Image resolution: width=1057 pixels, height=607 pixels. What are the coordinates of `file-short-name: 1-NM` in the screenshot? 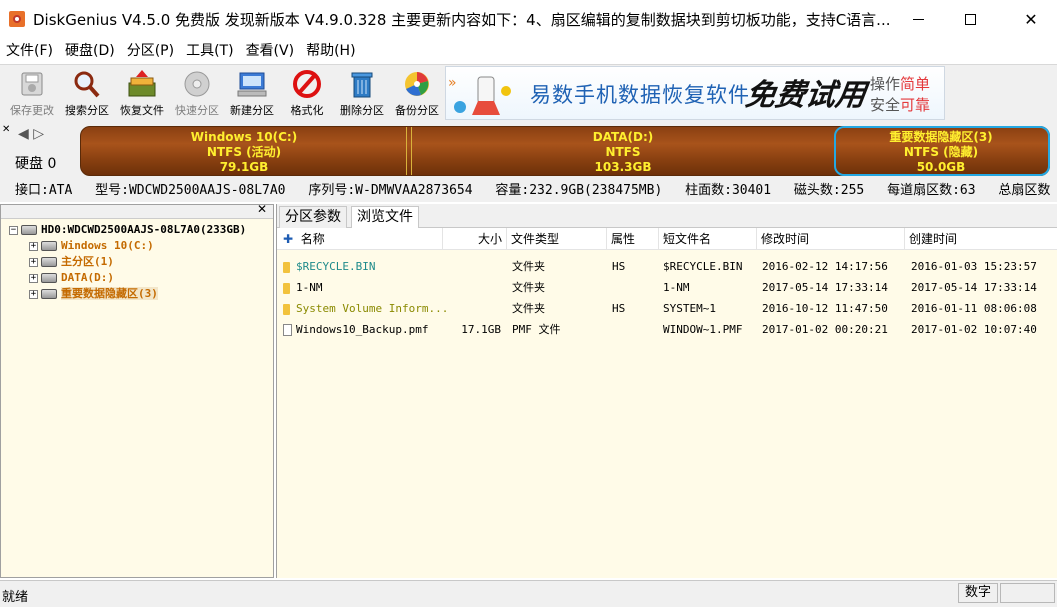 It's located at (676, 287).